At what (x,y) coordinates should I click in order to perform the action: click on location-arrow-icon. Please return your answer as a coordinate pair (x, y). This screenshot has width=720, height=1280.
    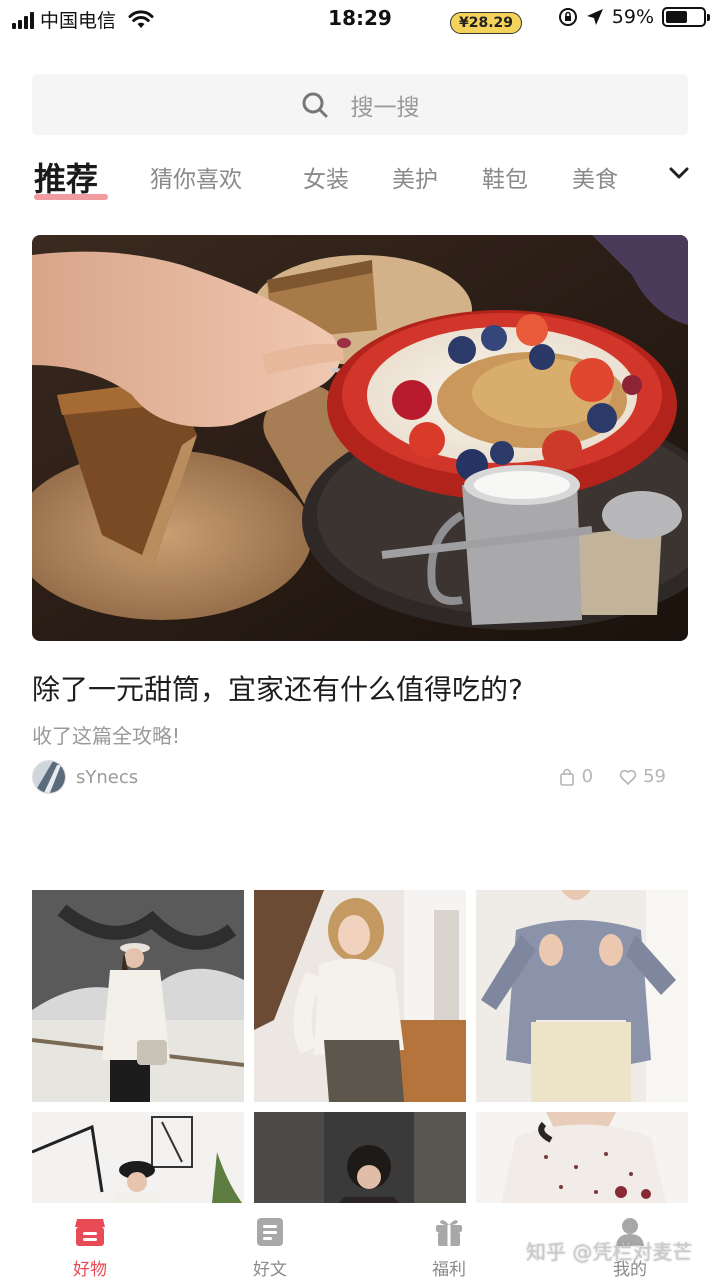
    Looking at the image, I should click on (594, 17).